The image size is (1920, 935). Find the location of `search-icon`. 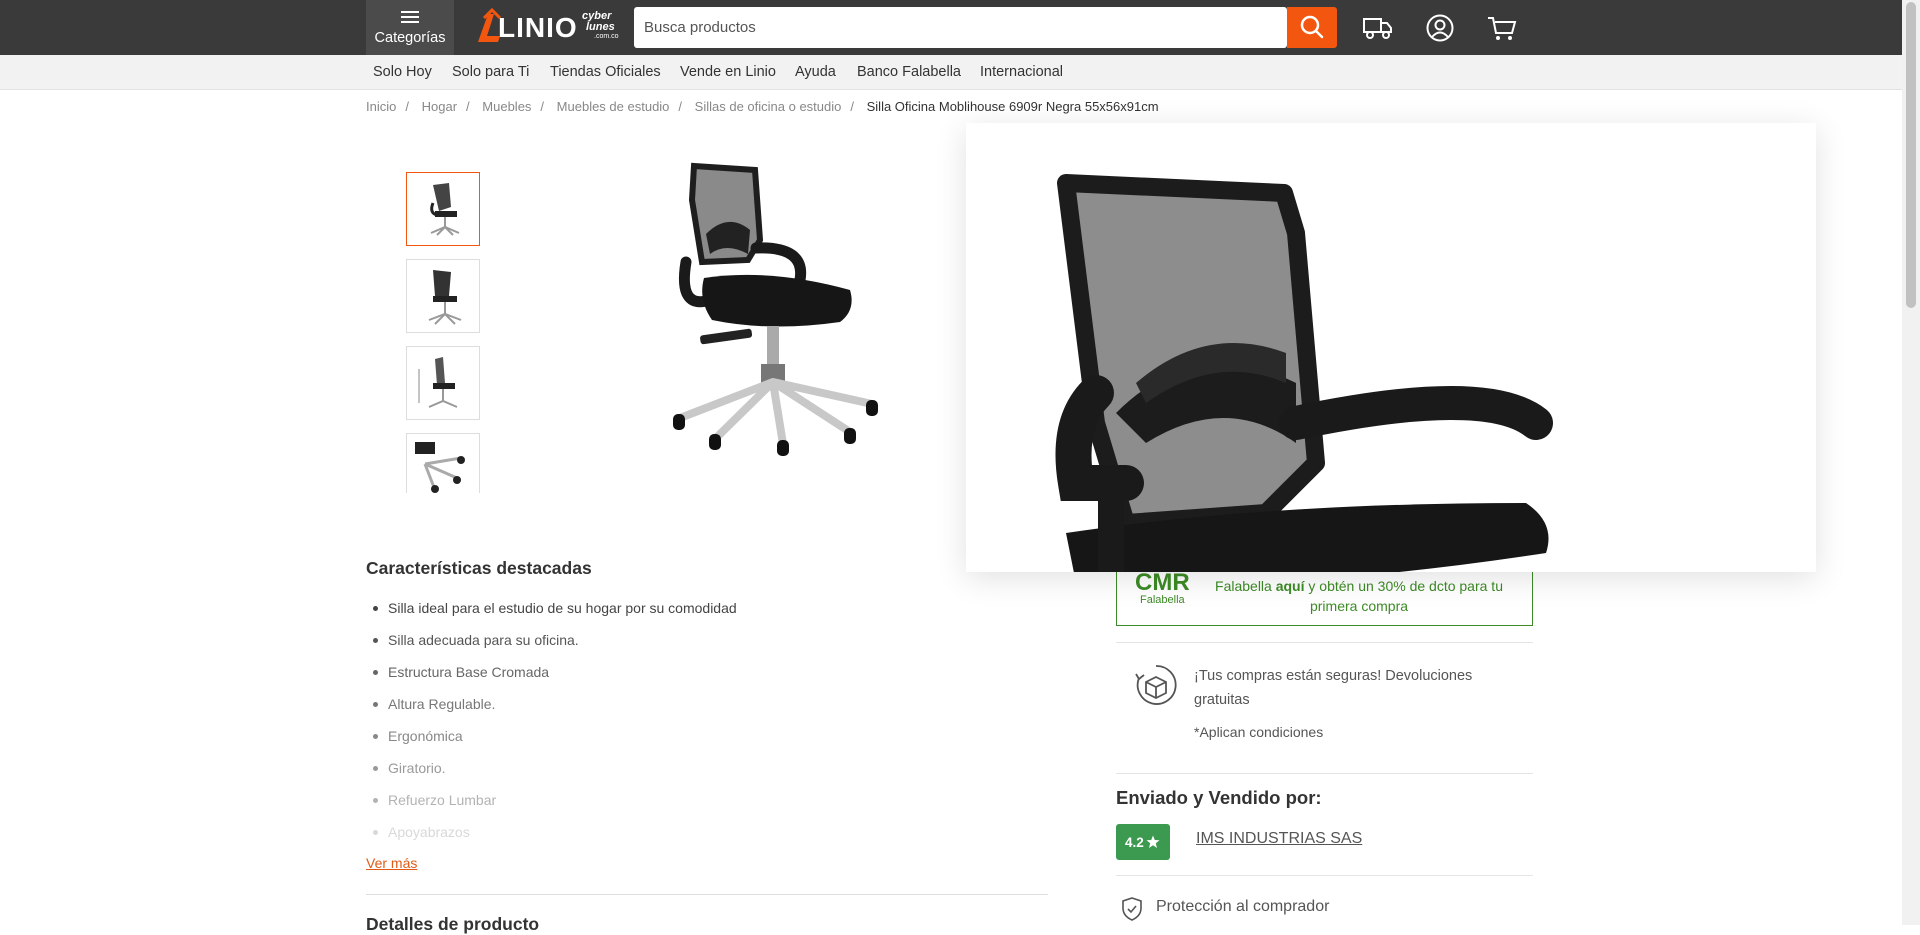

search-icon is located at coordinates (1312, 27).